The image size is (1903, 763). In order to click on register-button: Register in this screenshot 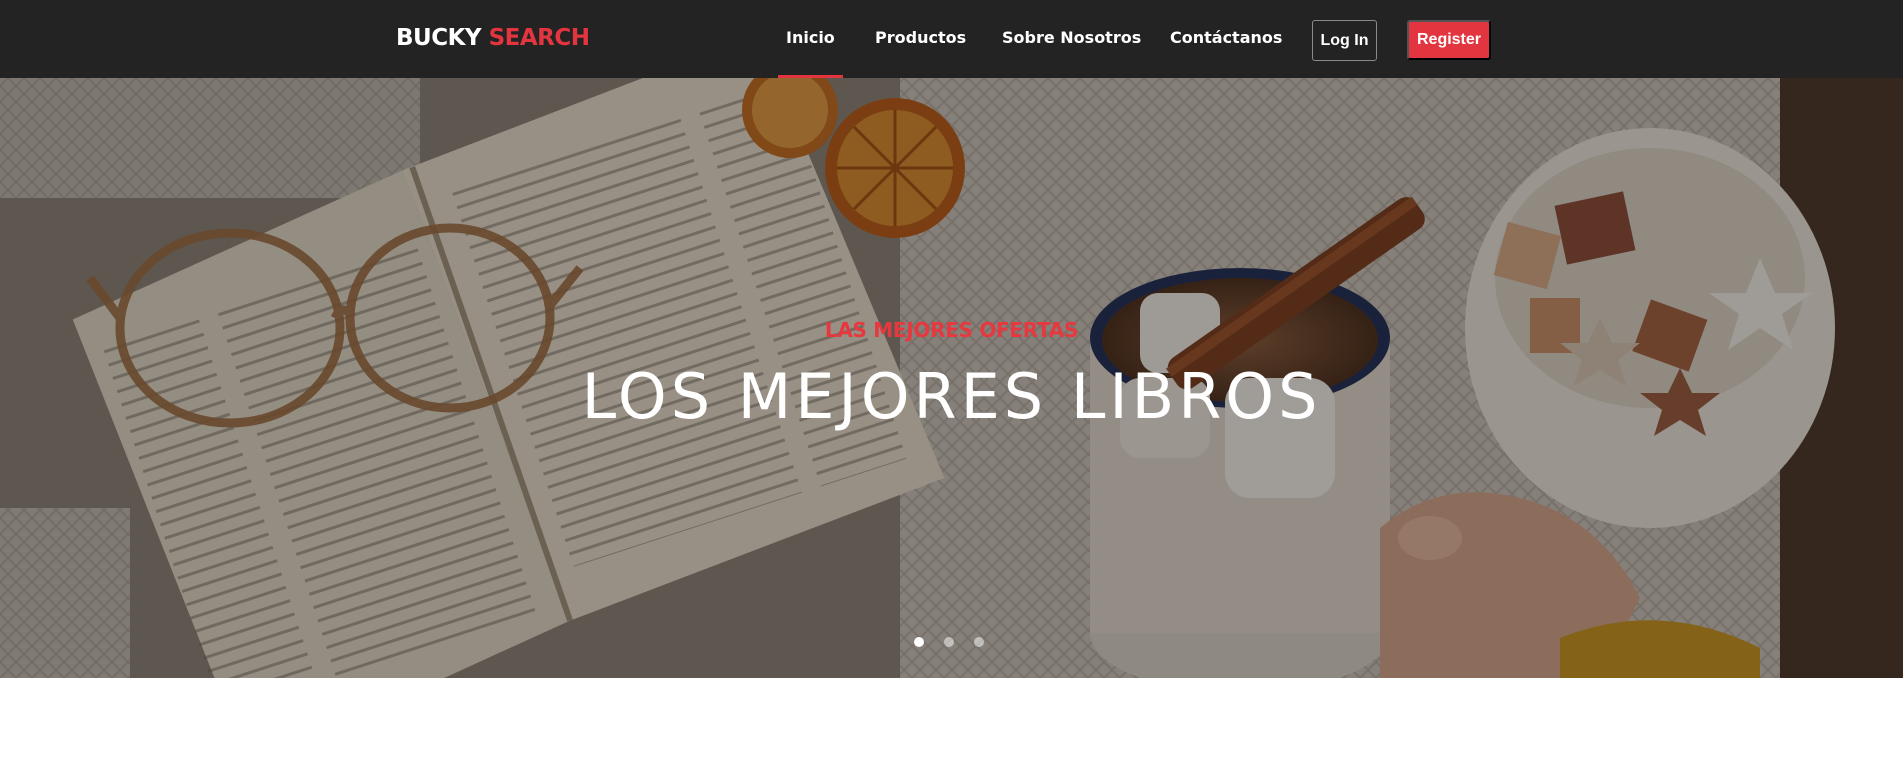, I will do `click(1449, 40)`.